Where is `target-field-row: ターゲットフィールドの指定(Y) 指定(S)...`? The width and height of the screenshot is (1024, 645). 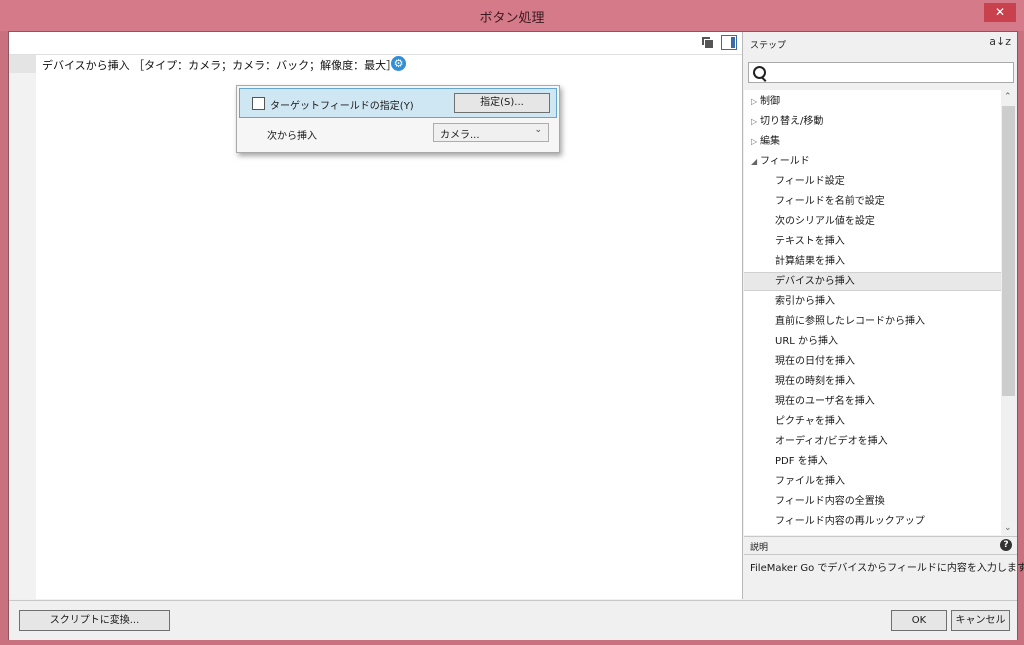
target-field-row: ターゲットフィールドの指定(Y) 指定(S)... is located at coordinates (398, 103).